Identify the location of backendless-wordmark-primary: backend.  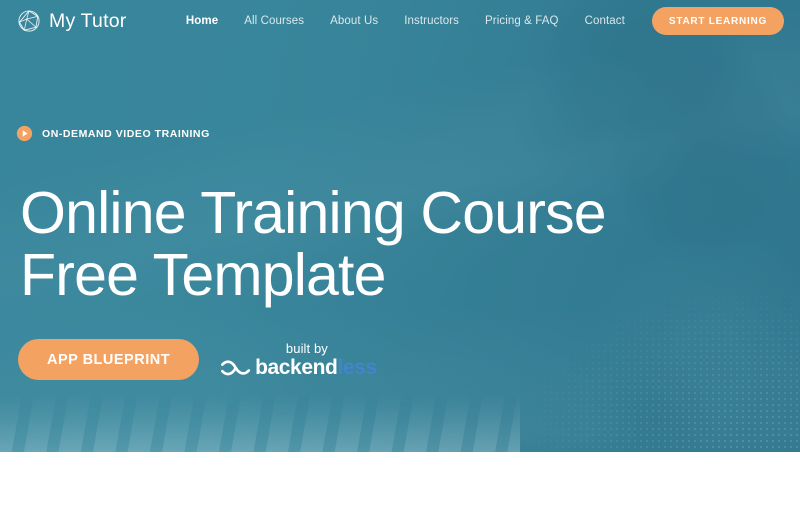
(296, 367).